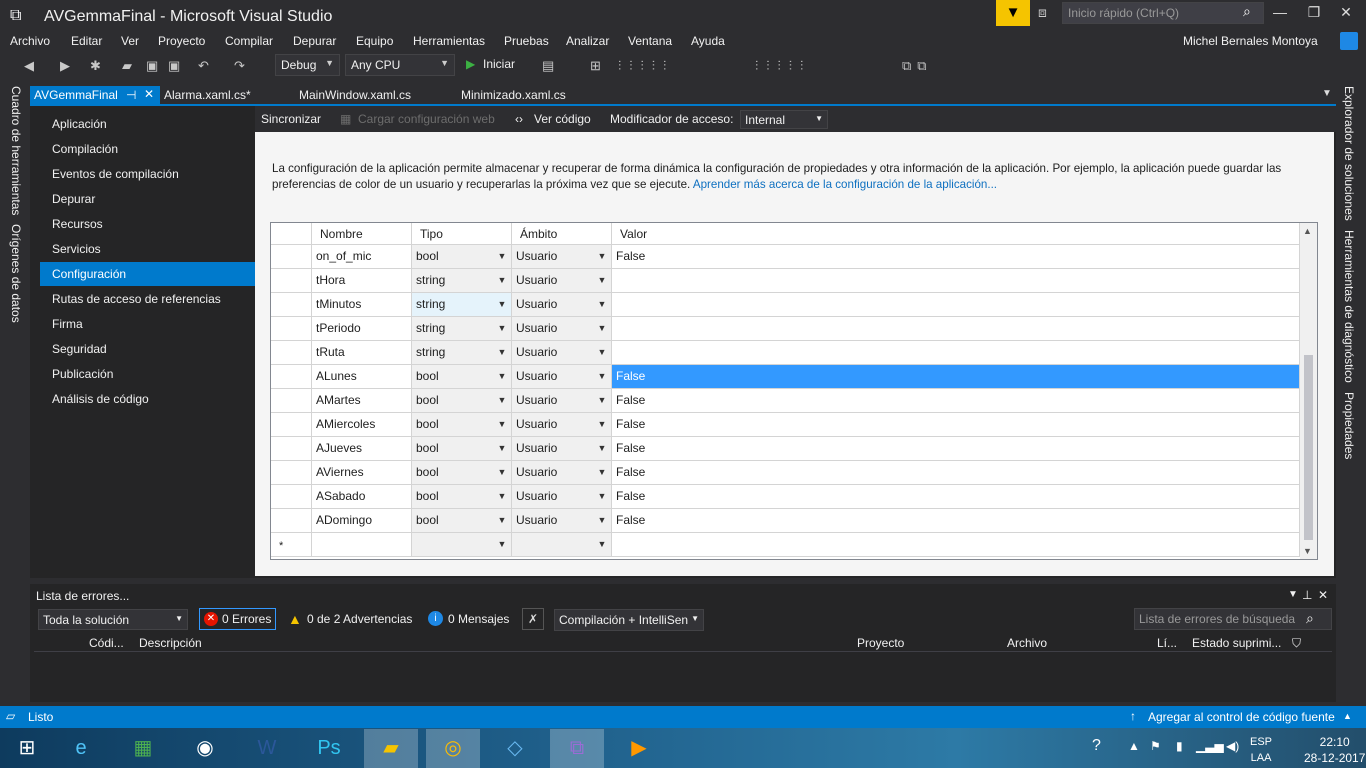  I want to click on new-row-value, so click(956, 544).